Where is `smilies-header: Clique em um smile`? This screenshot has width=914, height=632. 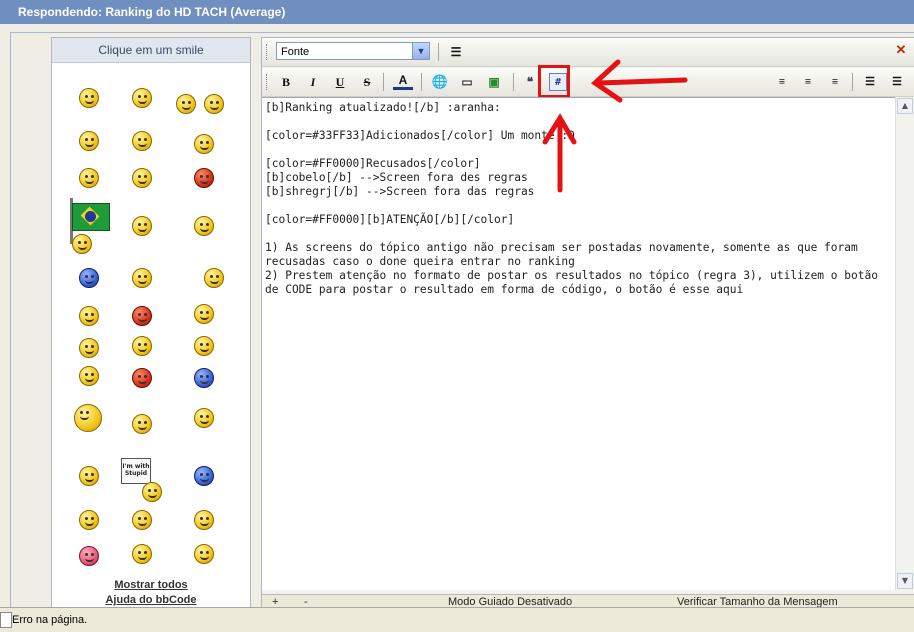
smilies-header: Clique em um smile is located at coordinates (151, 50).